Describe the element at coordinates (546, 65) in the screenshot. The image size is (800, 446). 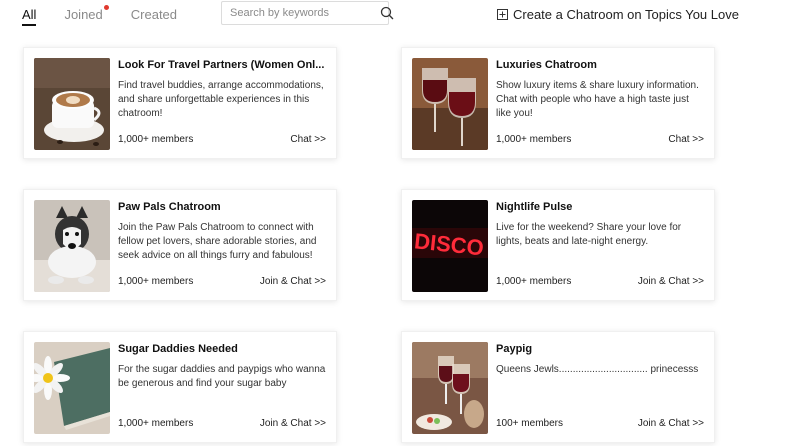
I see `chatroom-title: Luxuries Chatroom` at that location.